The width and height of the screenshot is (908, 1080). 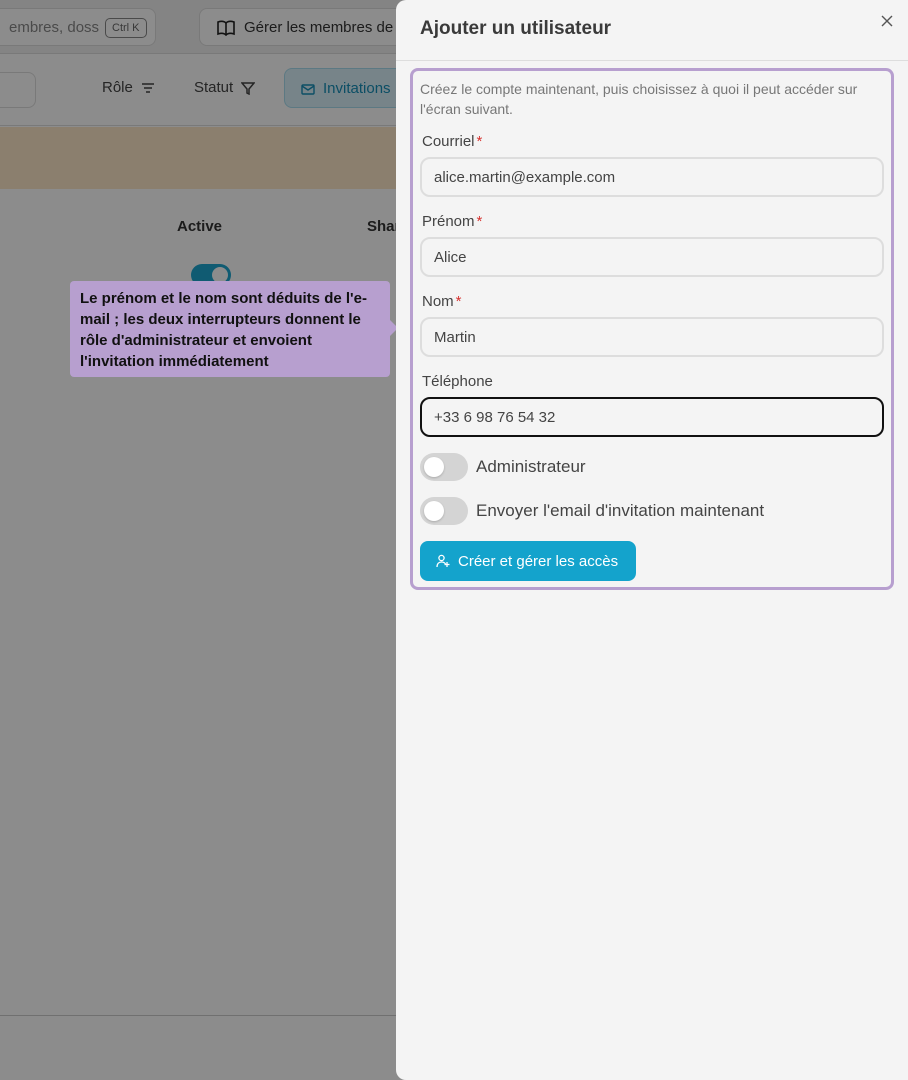 What do you see at coordinates (652, 177) in the screenshot?
I see `email-field` at bounding box center [652, 177].